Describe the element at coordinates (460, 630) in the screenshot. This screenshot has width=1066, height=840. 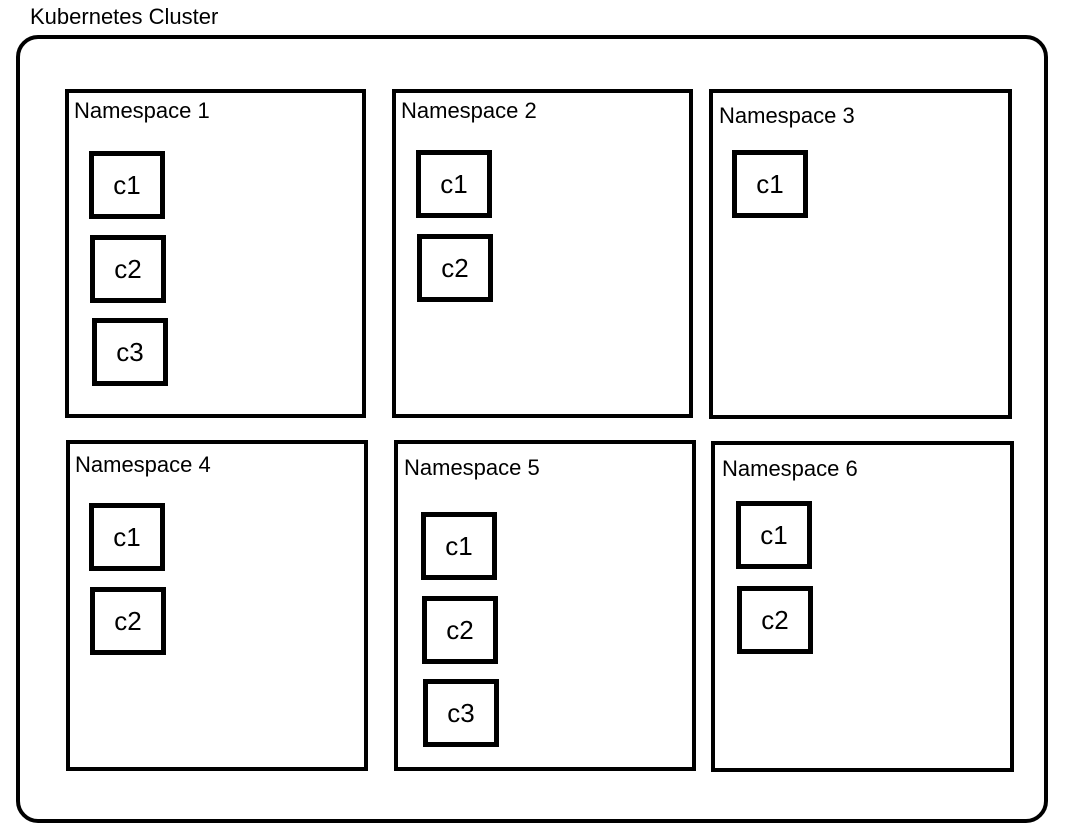
I see `namespace-5-container-c2: c2` at that location.